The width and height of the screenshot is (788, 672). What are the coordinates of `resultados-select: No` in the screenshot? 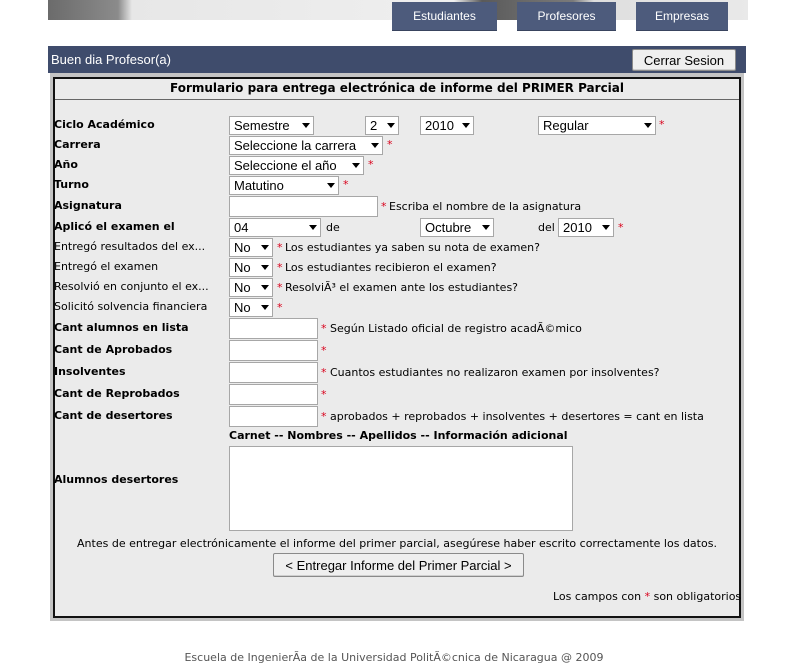 It's located at (251, 247).